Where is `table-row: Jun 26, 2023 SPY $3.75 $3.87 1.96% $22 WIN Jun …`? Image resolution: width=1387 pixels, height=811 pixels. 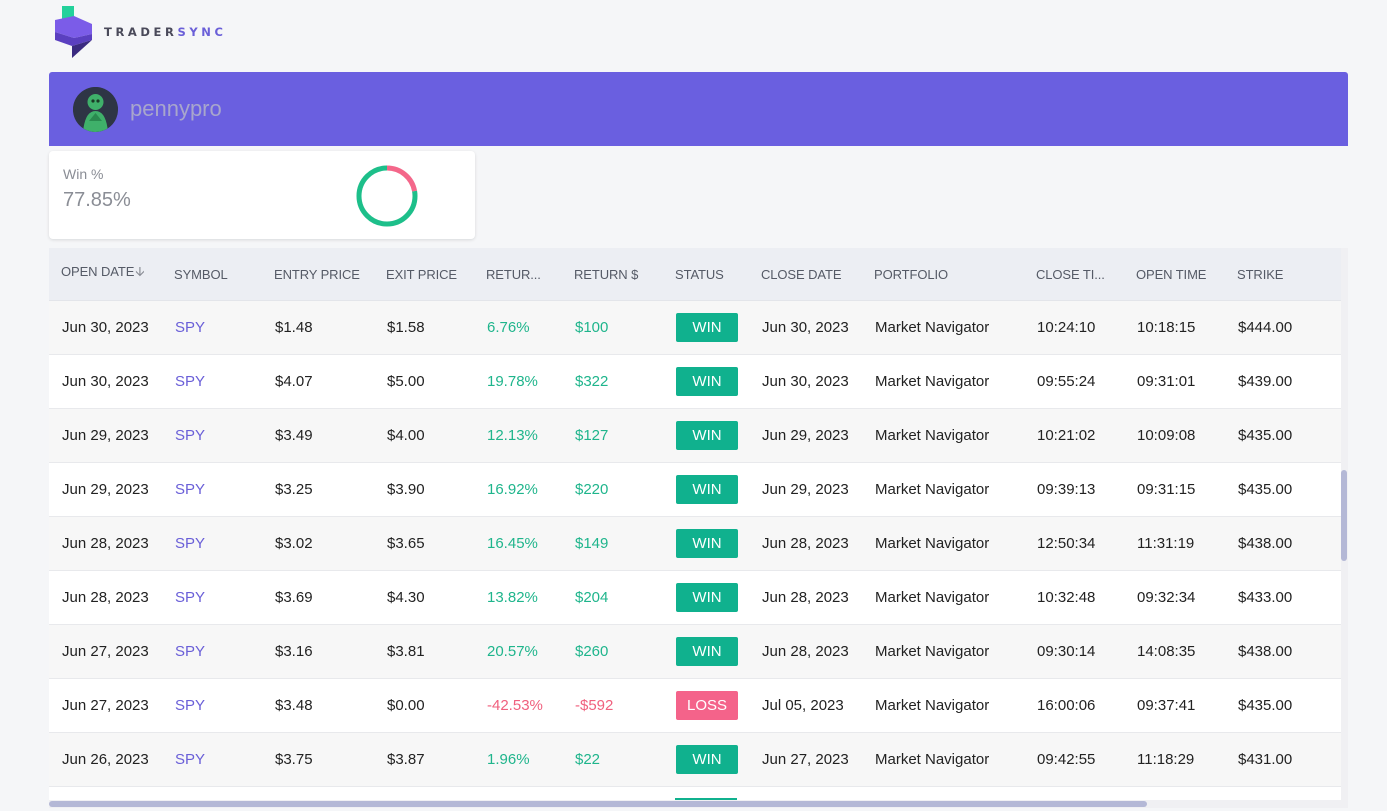
table-row: Jun 26, 2023 SPY $3.75 $3.87 1.96% $22 WIN Jun … is located at coordinates (695, 760).